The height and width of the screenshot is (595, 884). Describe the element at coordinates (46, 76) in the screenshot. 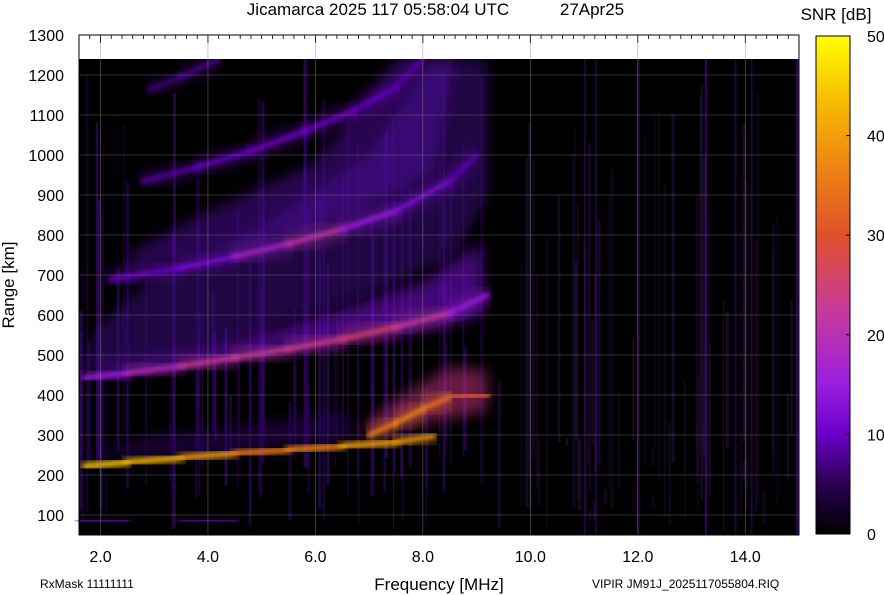

I see `y-tick-label: 1200` at that location.